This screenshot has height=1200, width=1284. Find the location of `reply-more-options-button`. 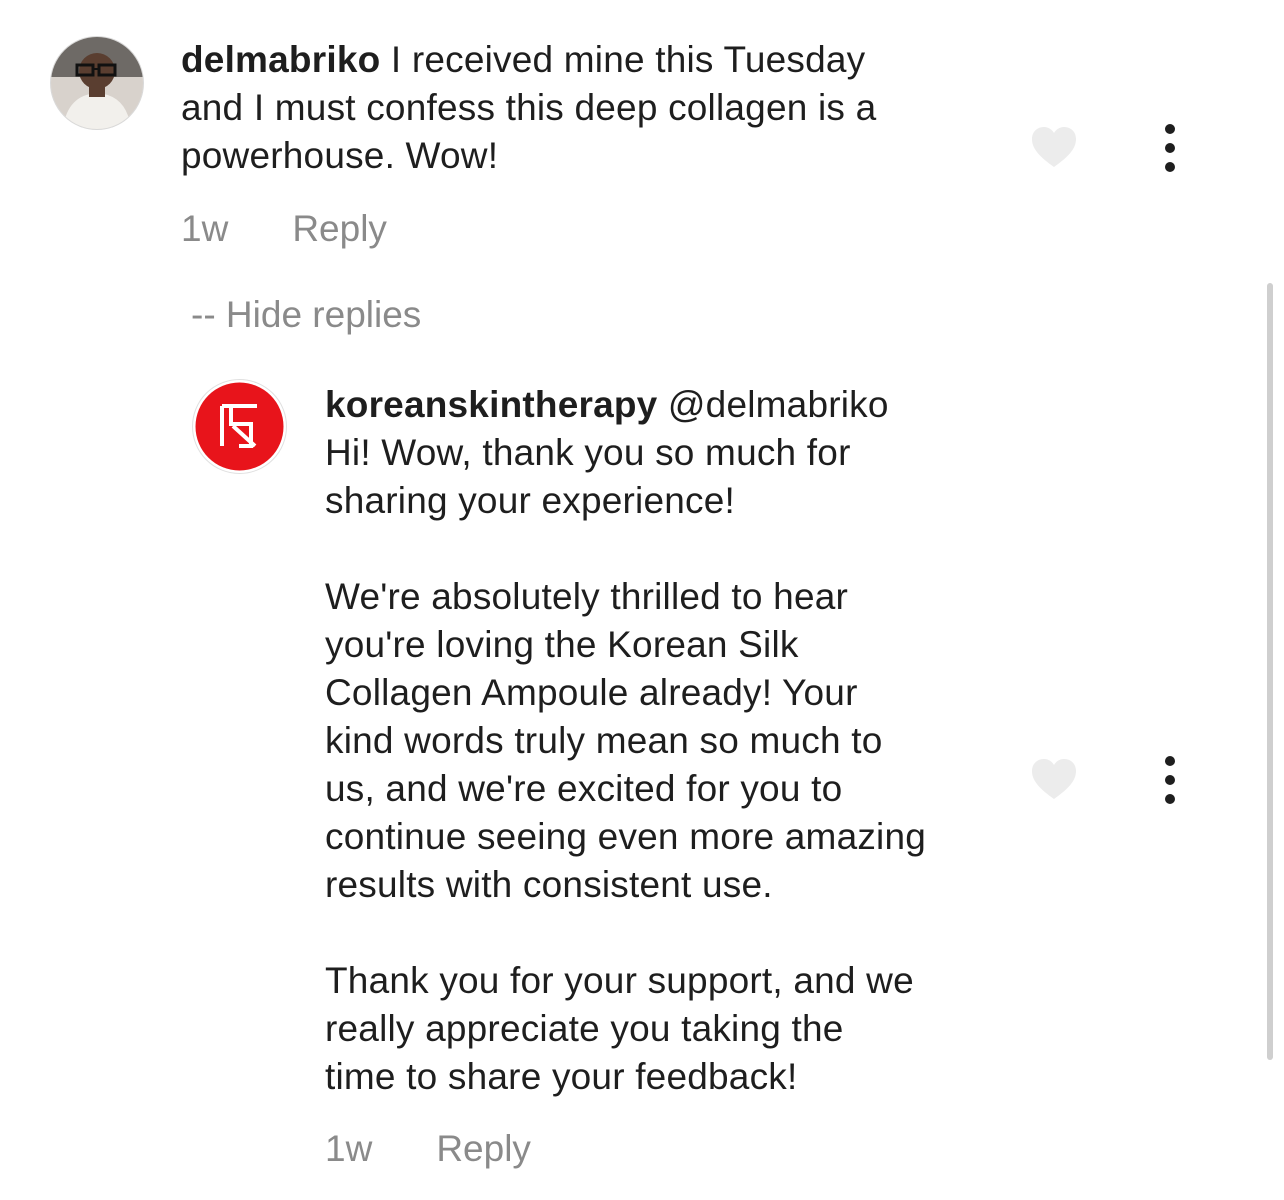

reply-more-options-button is located at coordinates (1170, 780).